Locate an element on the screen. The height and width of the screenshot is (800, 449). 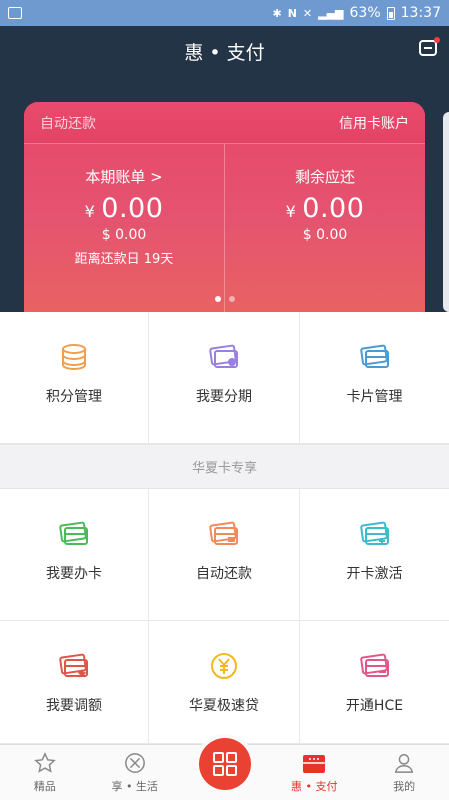
current-bill-amount: 0.00 is located at coordinates (132, 208).